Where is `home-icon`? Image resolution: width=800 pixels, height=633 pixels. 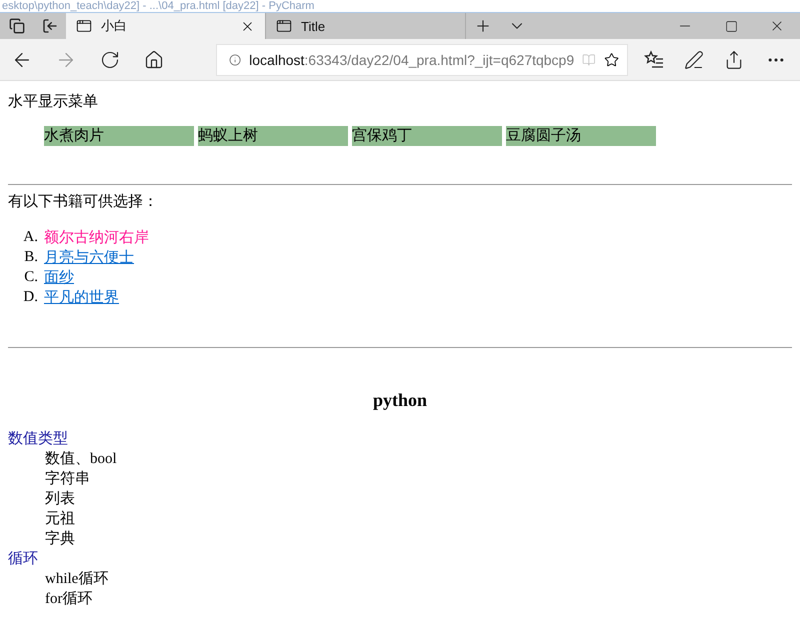
home-icon is located at coordinates (154, 60).